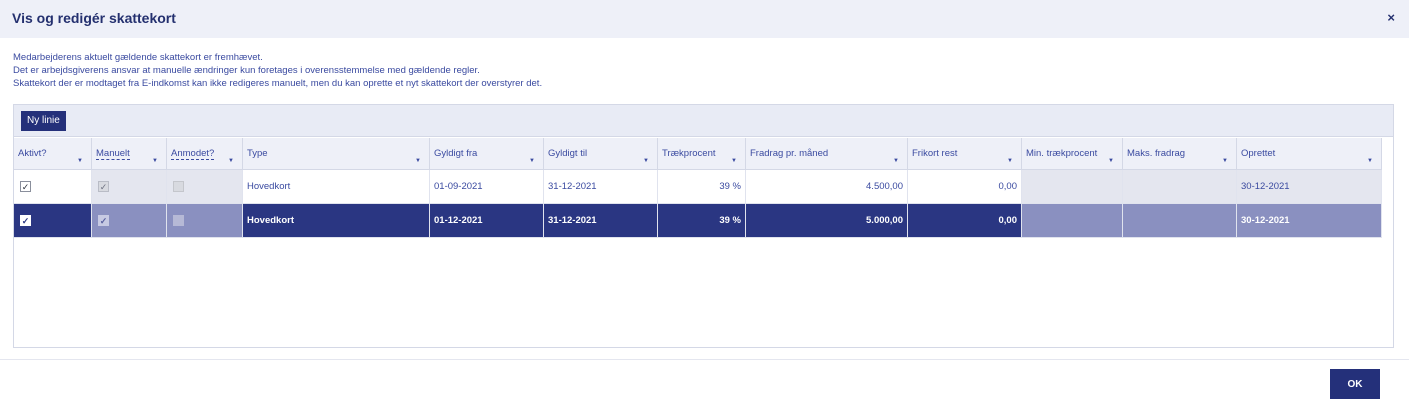 This screenshot has height=407, width=1409. Describe the element at coordinates (456, 153) in the screenshot. I see `column-label: Gyldigt fra` at that location.